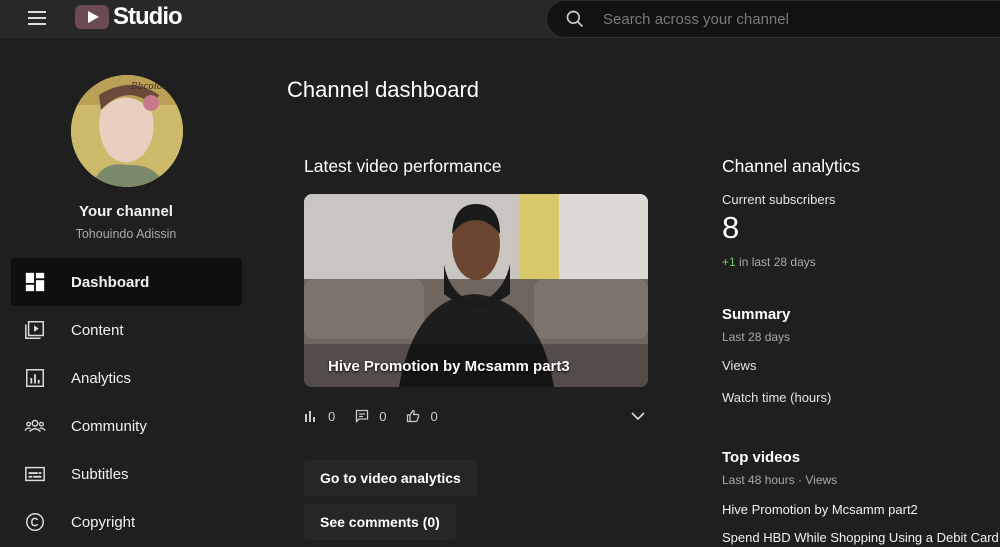 This screenshot has height=547, width=1000. I want to click on latest-video-card-title: Latest video performance, so click(403, 166).